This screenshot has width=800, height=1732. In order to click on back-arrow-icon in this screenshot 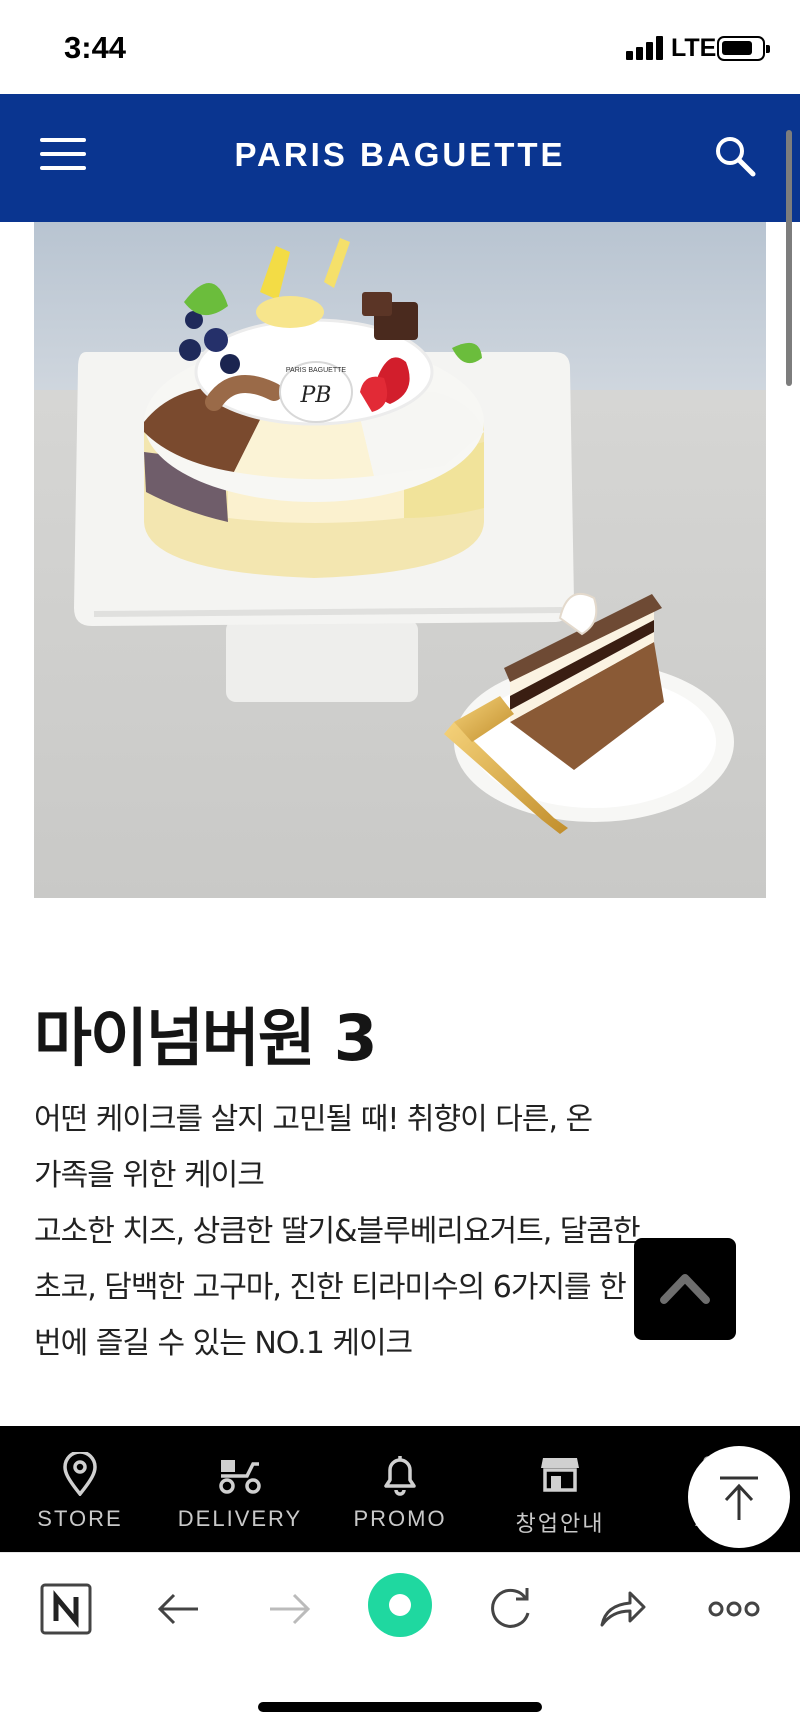, I will do `click(178, 1609)`.